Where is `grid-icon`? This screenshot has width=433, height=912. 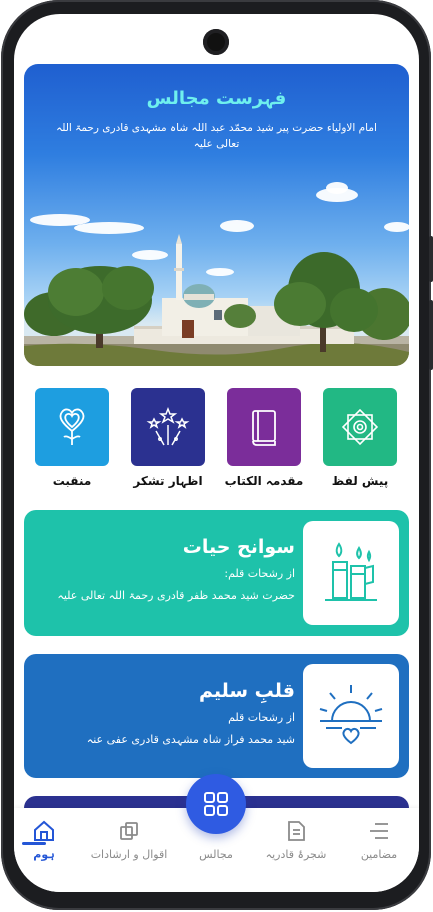
grid-icon is located at coordinates (216, 804).